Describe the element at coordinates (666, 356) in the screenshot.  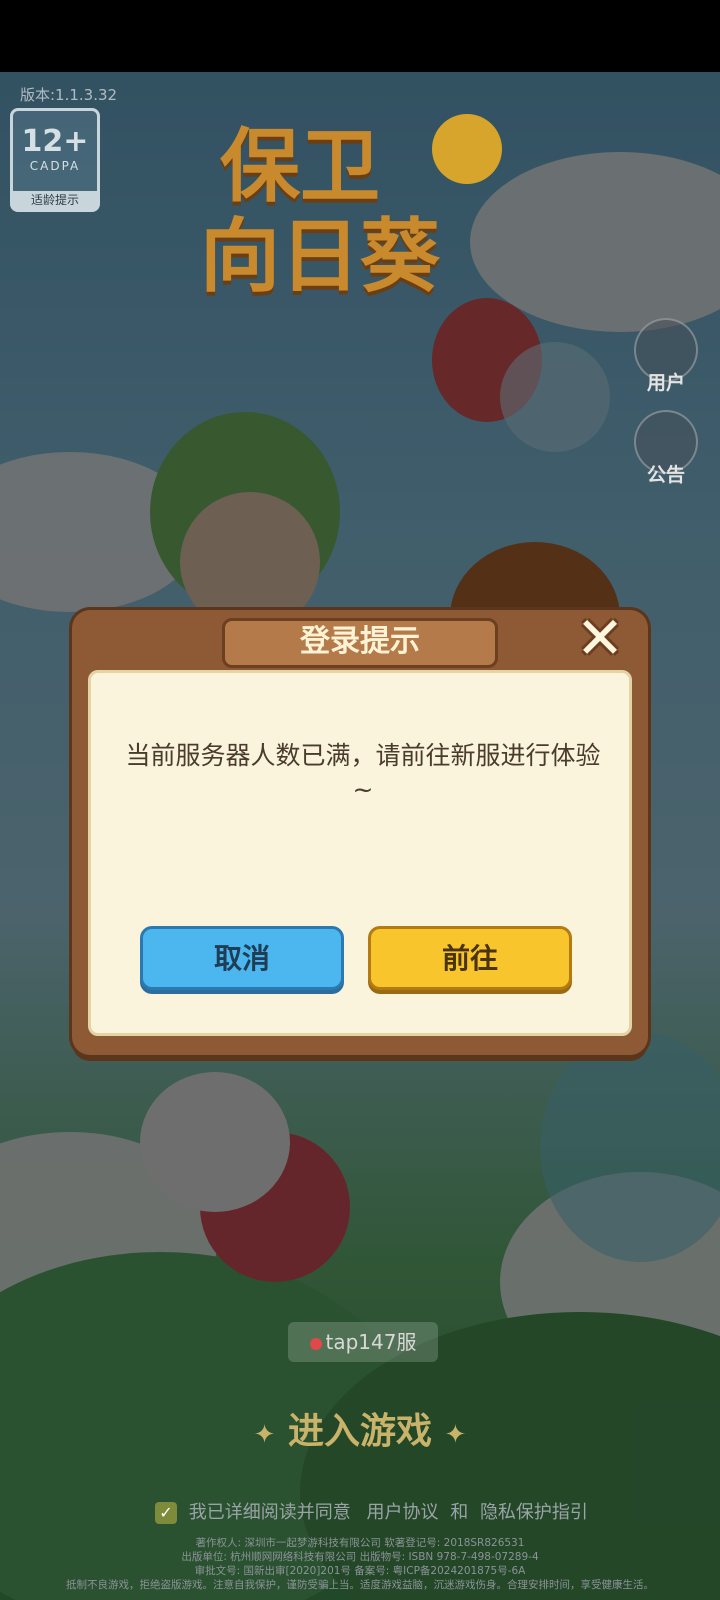
I see `user-button: 用户` at that location.